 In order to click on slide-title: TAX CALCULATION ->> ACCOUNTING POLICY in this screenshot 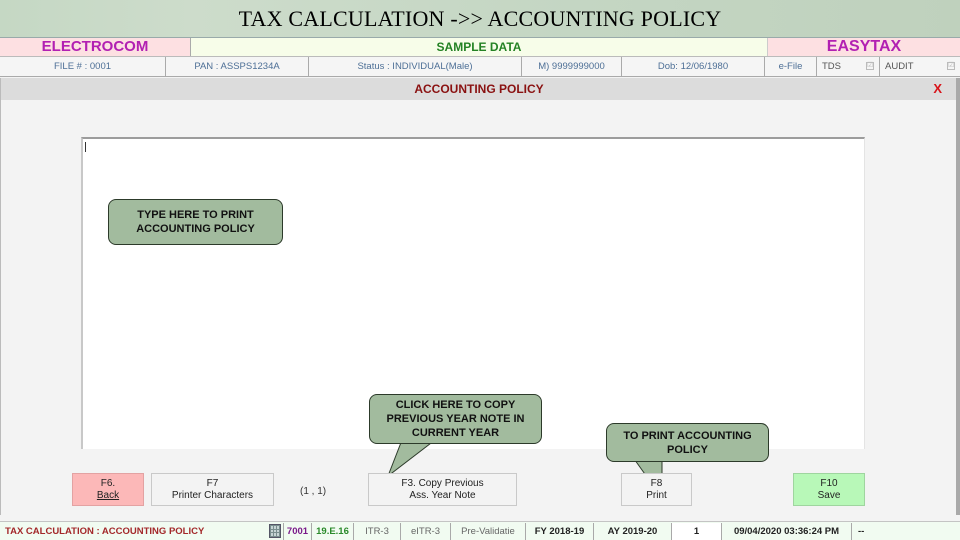, I will do `click(480, 18)`.